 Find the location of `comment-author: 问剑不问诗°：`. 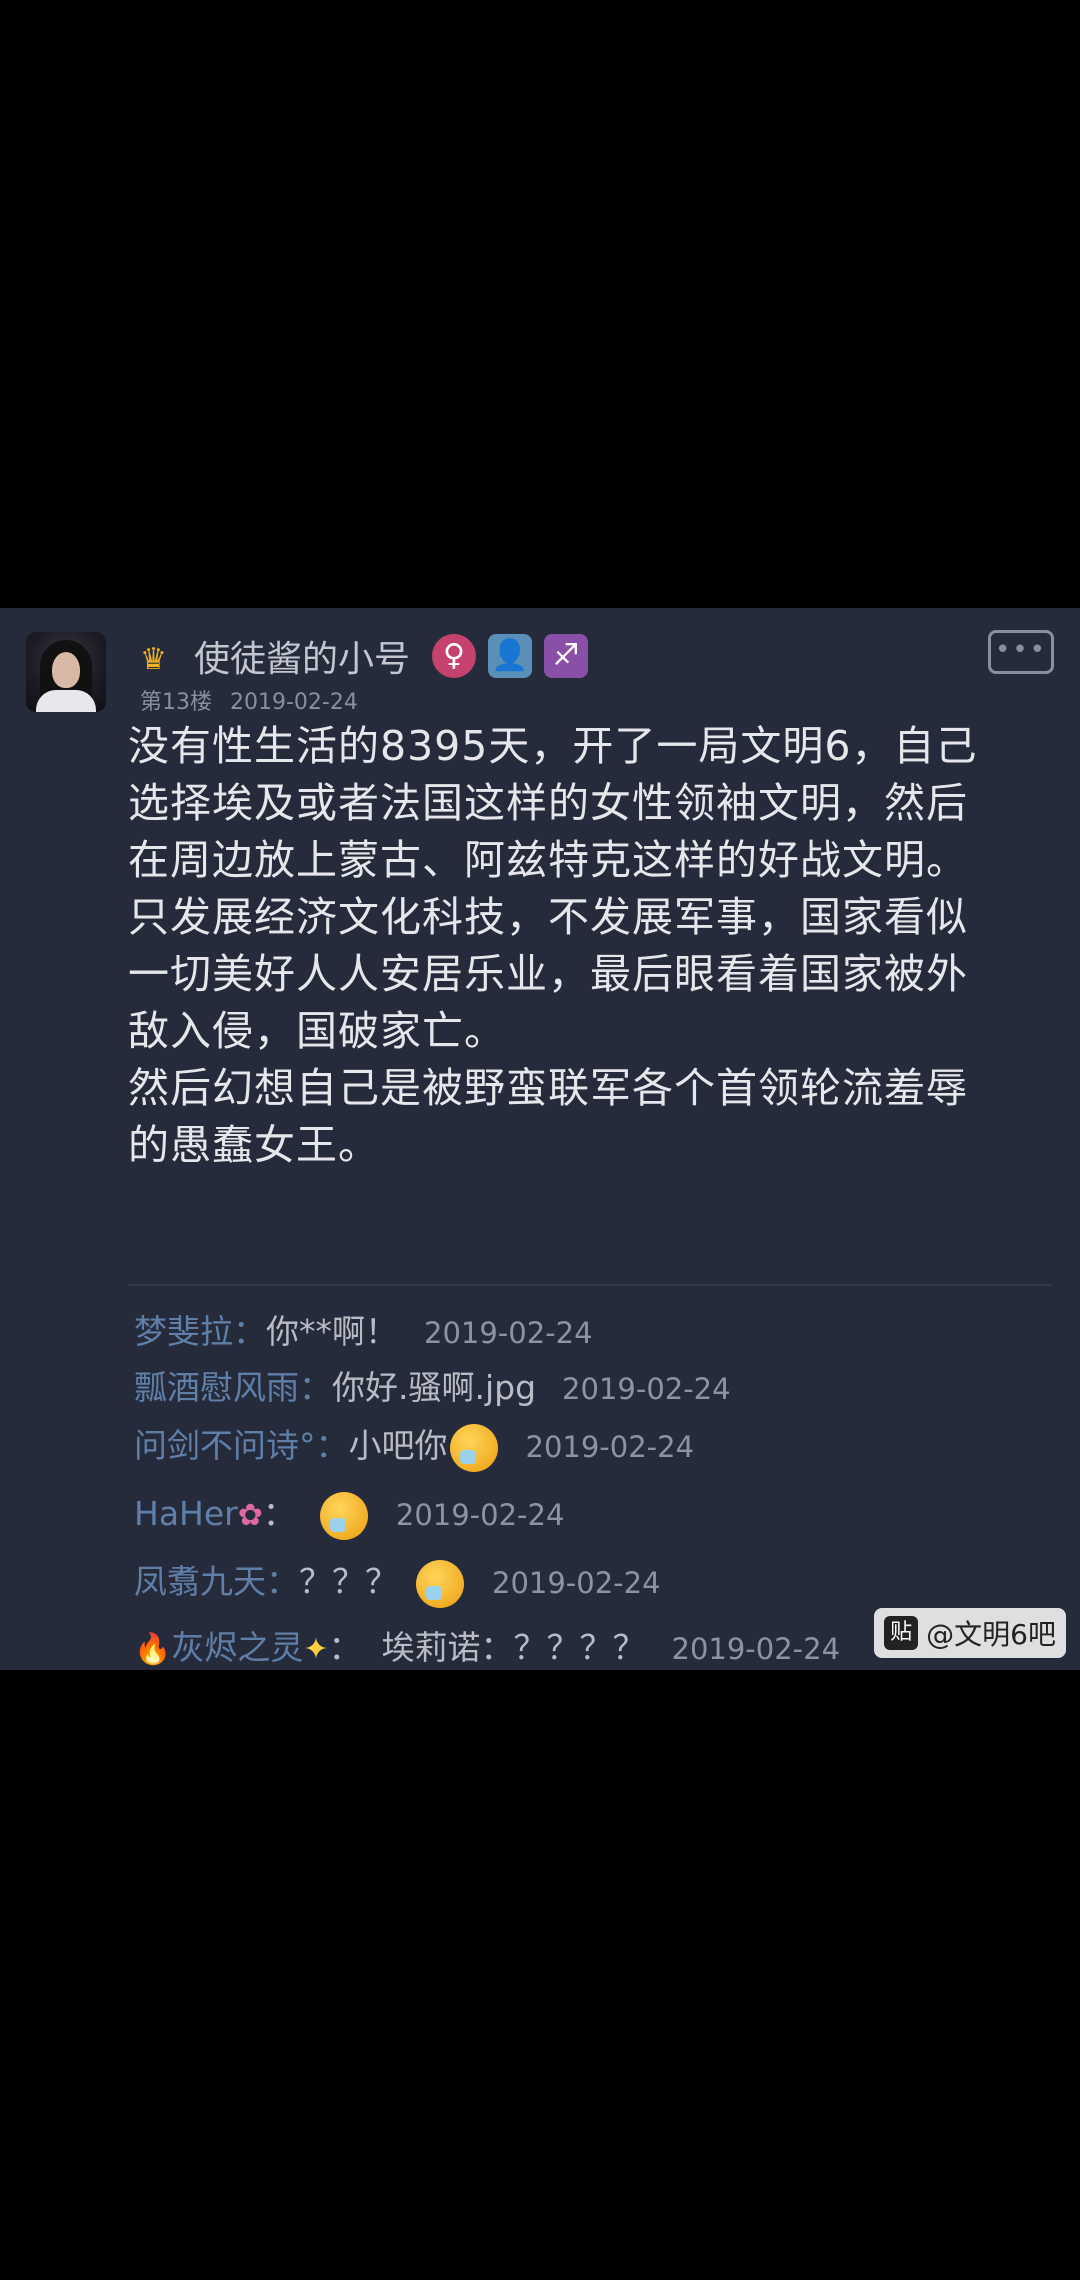

comment-author: 问剑不问诗°： is located at coordinates (241, 1445).